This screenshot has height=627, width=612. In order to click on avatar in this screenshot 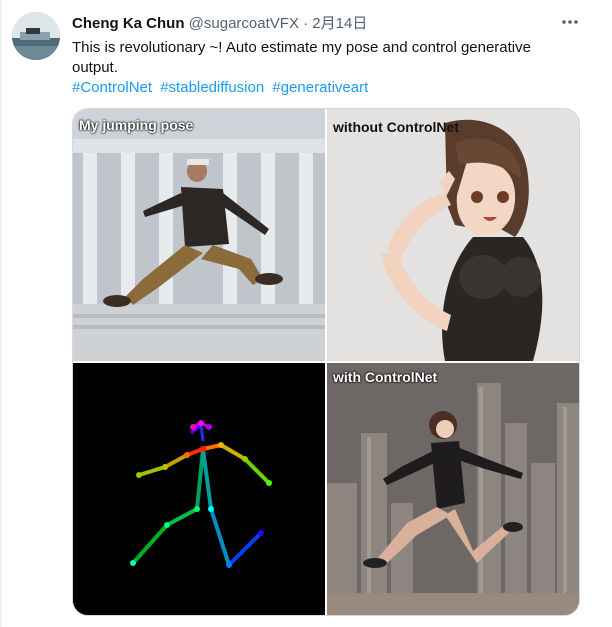, I will do `click(36, 36)`.